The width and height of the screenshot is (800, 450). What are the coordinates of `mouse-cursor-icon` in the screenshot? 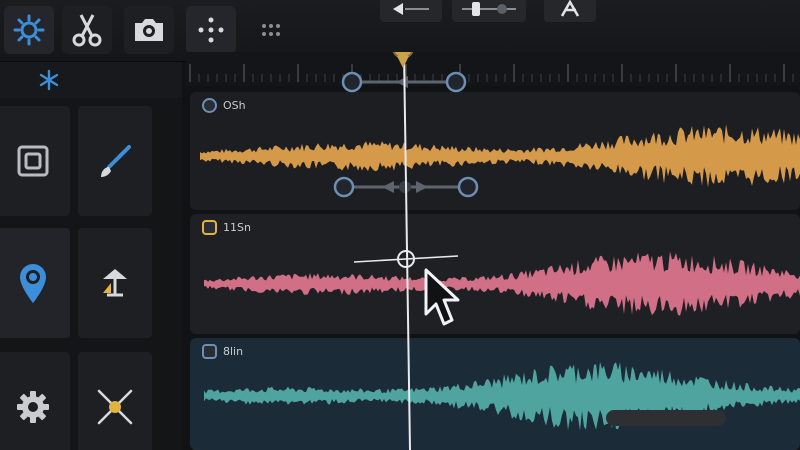 It's located at (442, 297).